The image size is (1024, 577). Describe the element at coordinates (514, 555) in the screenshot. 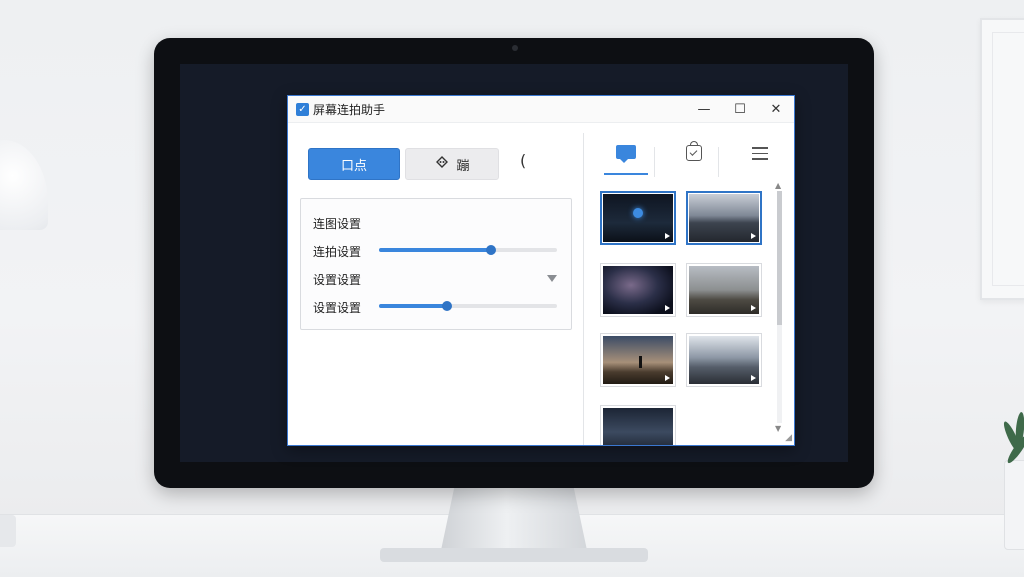

I see `monitor-stand-foot` at that location.